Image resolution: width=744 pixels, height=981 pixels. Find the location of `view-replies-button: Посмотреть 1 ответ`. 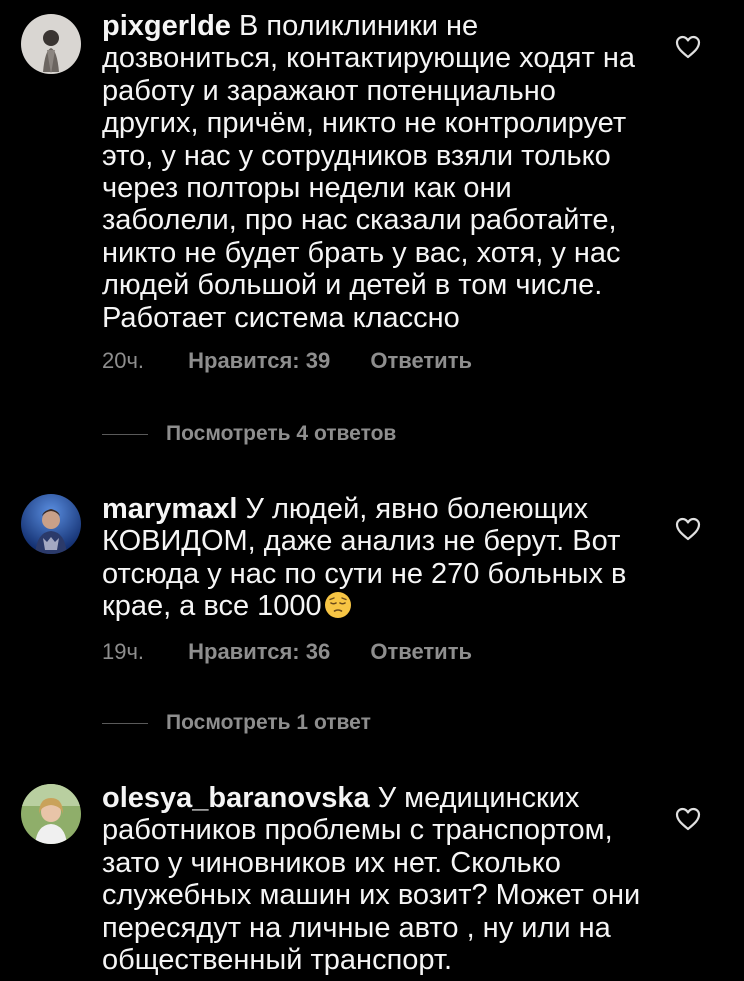

view-replies-button: Посмотреть 1 ответ is located at coordinates (236, 723).